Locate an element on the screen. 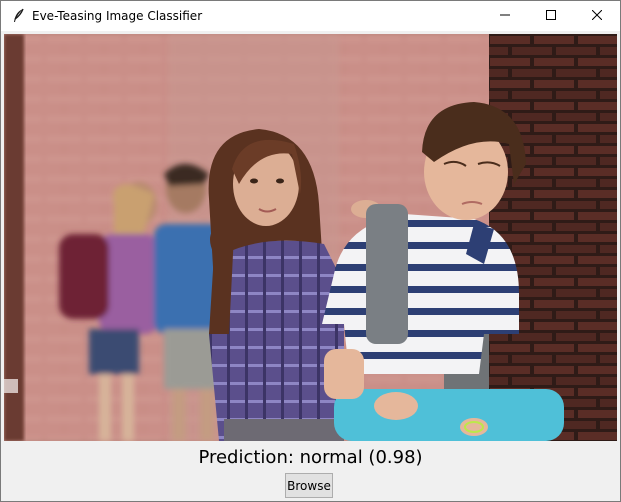 This screenshot has height=502, width=621. close-icon is located at coordinates (597, 16).